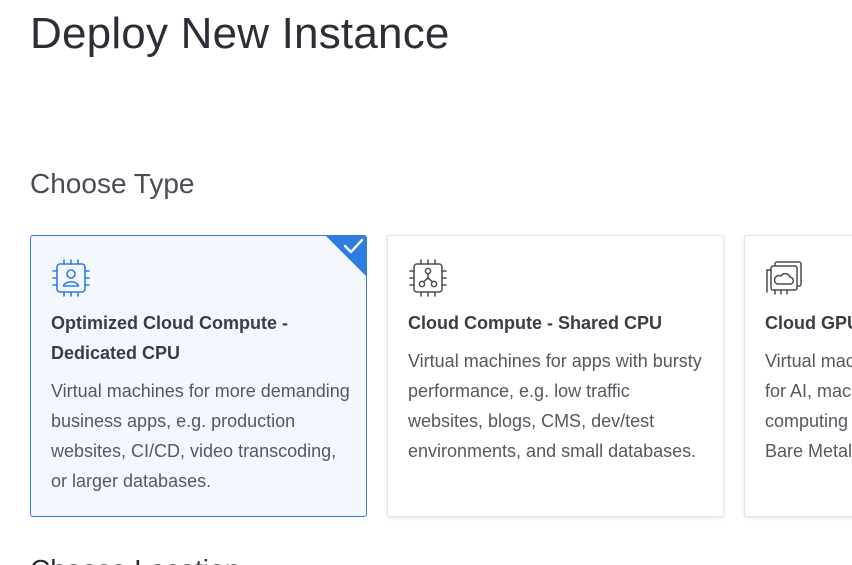 This screenshot has height=565, width=852. I want to click on checkmark-icon, so click(353, 246).